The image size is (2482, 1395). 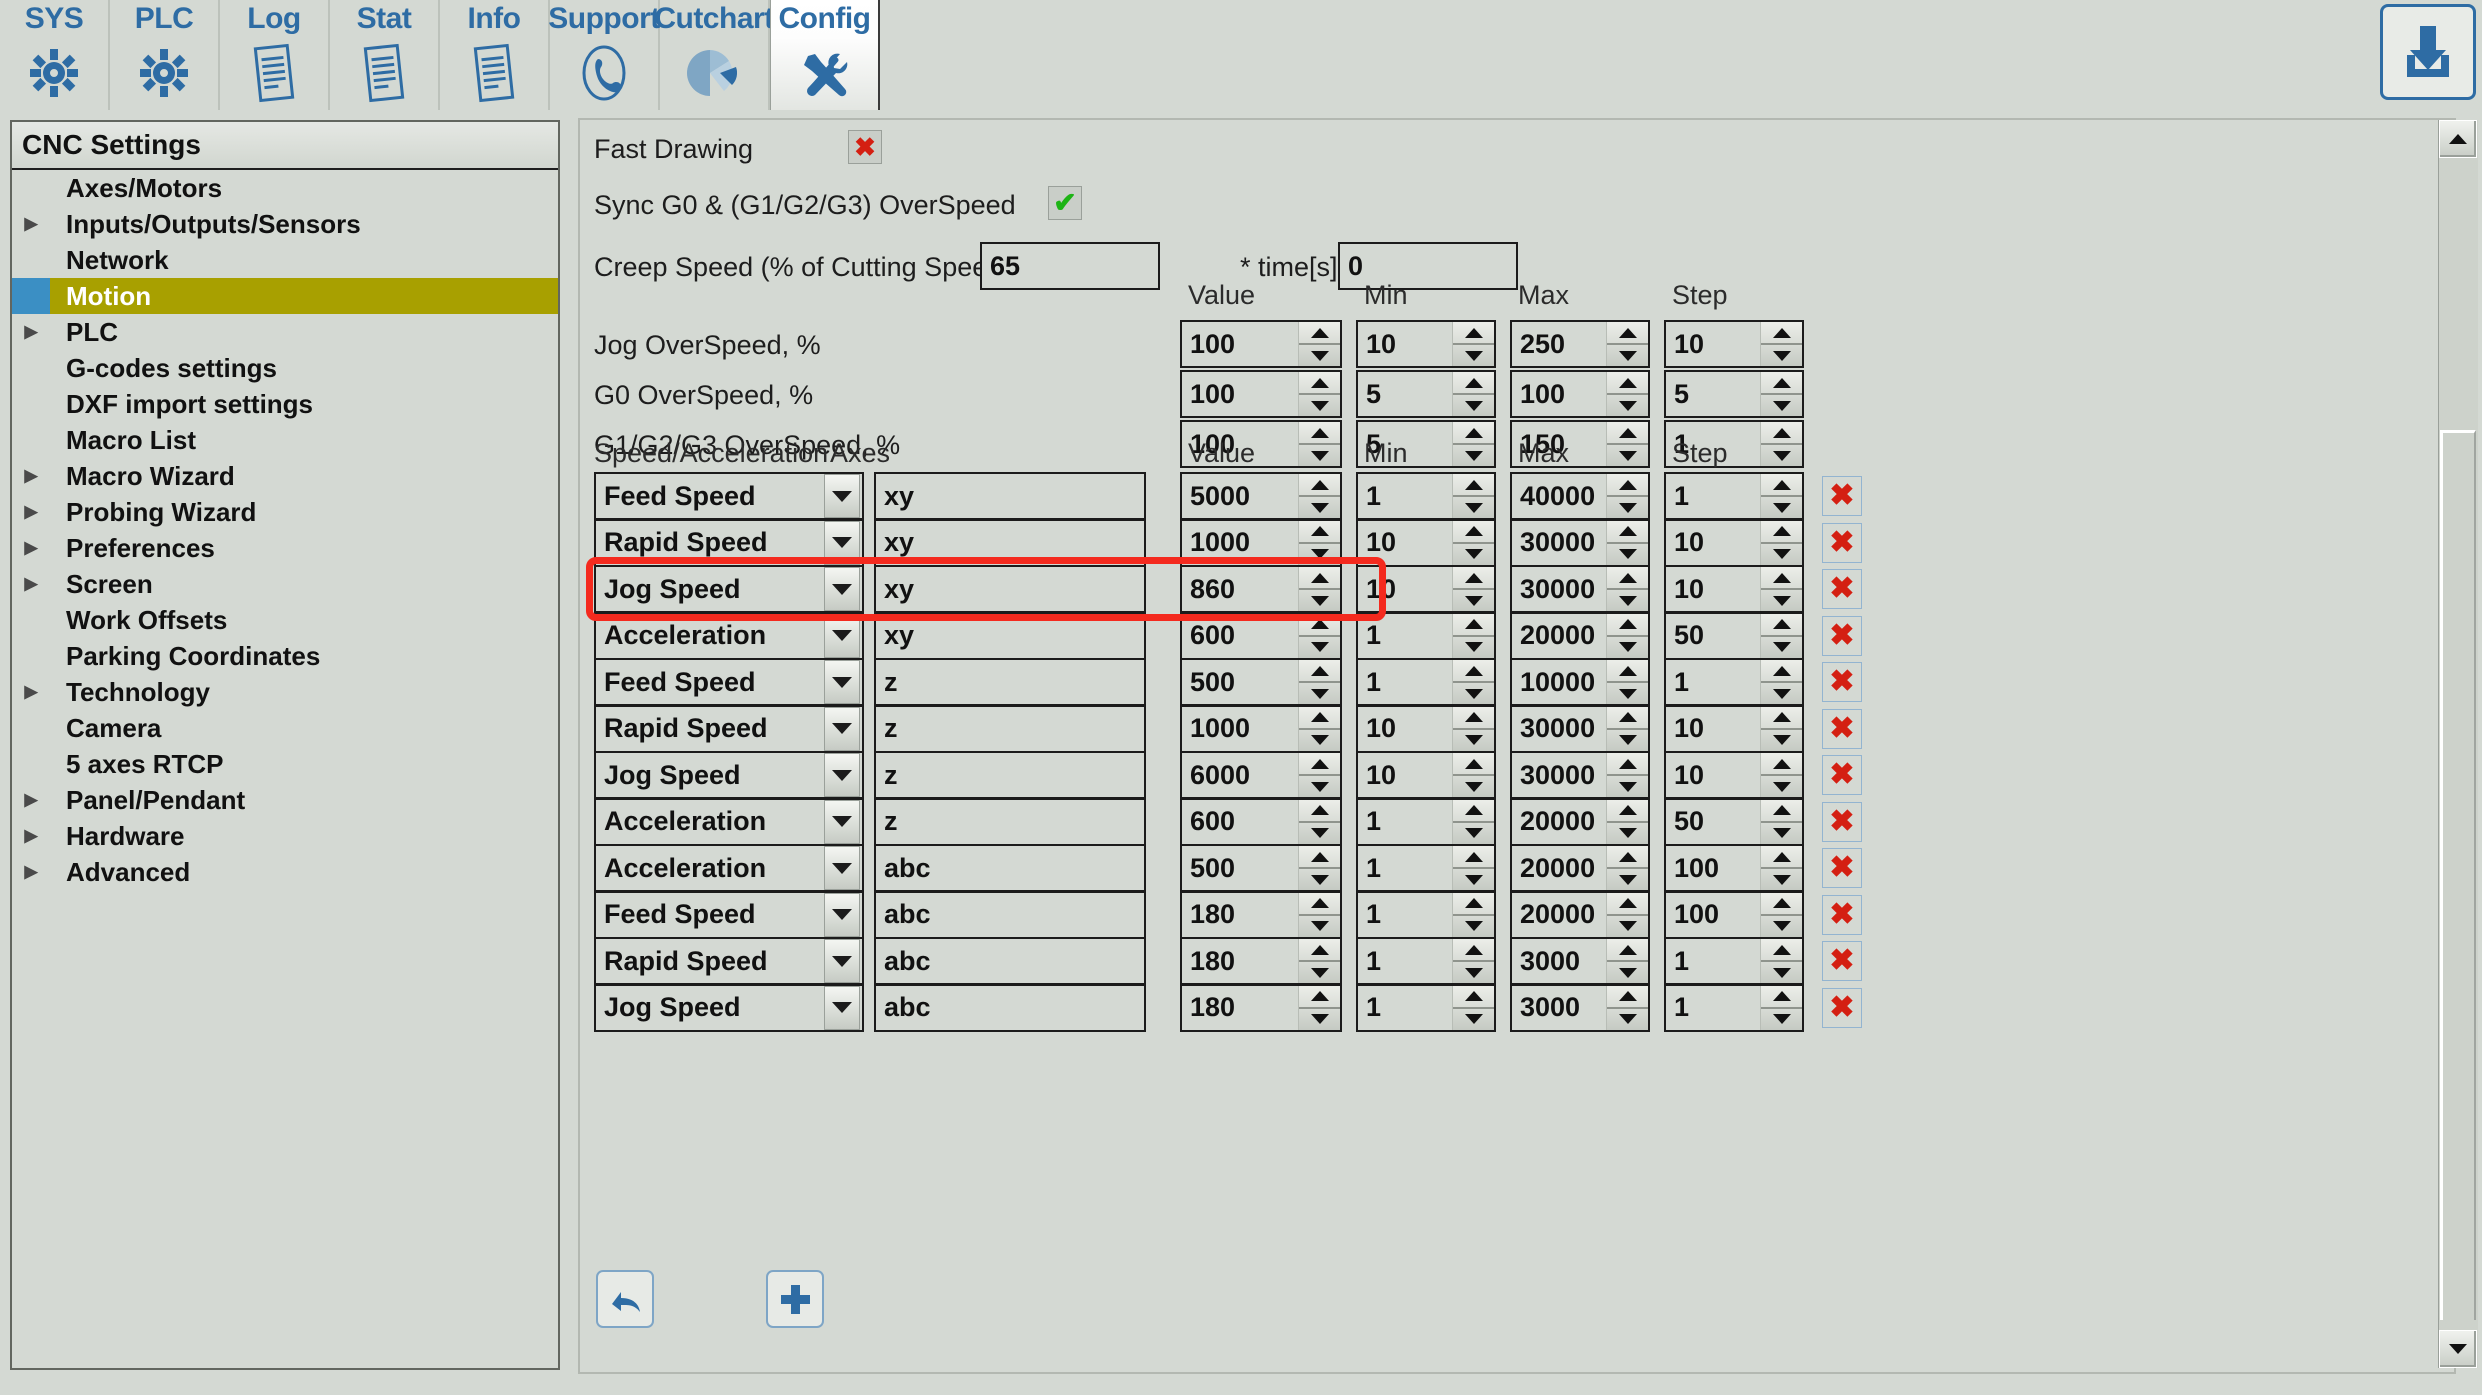 I want to click on overspeed-row-3-step-increment, so click(x=1781, y=433).